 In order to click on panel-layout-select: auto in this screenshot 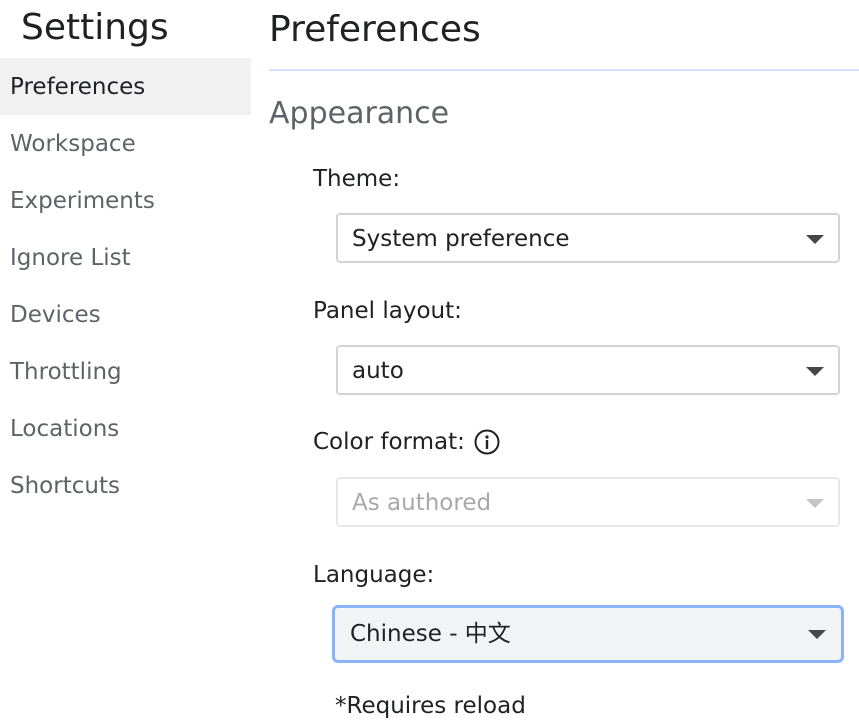, I will do `click(588, 370)`.